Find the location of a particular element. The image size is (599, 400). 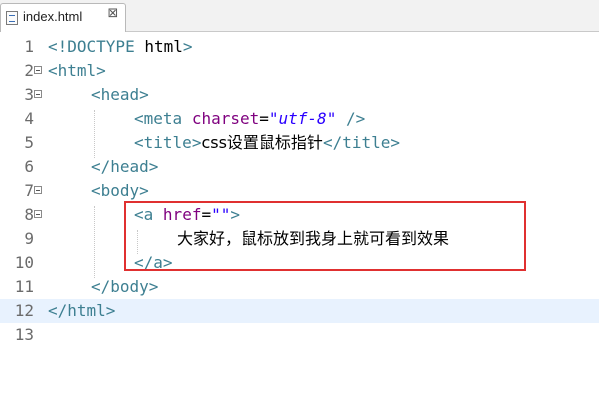

close-icon: ⊠ is located at coordinates (113, 14).